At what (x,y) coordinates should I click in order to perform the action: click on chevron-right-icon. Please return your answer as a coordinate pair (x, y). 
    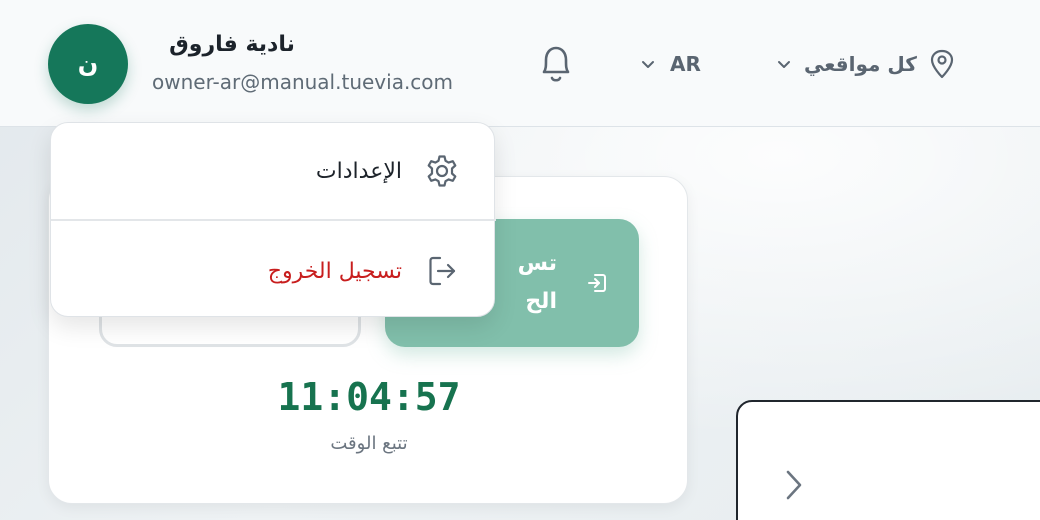
    Looking at the image, I should click on (794, 485).